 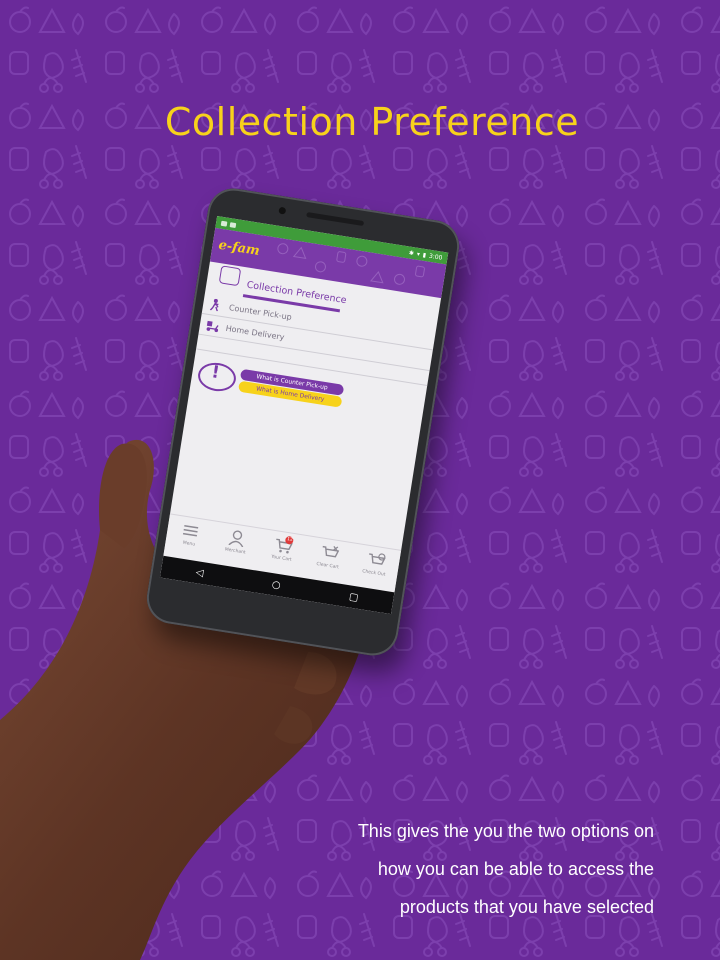 What do you see at coordinates (353, 597) in the screenshot?
I see `recents-icon: ▢` at bounding box center [353, 597].